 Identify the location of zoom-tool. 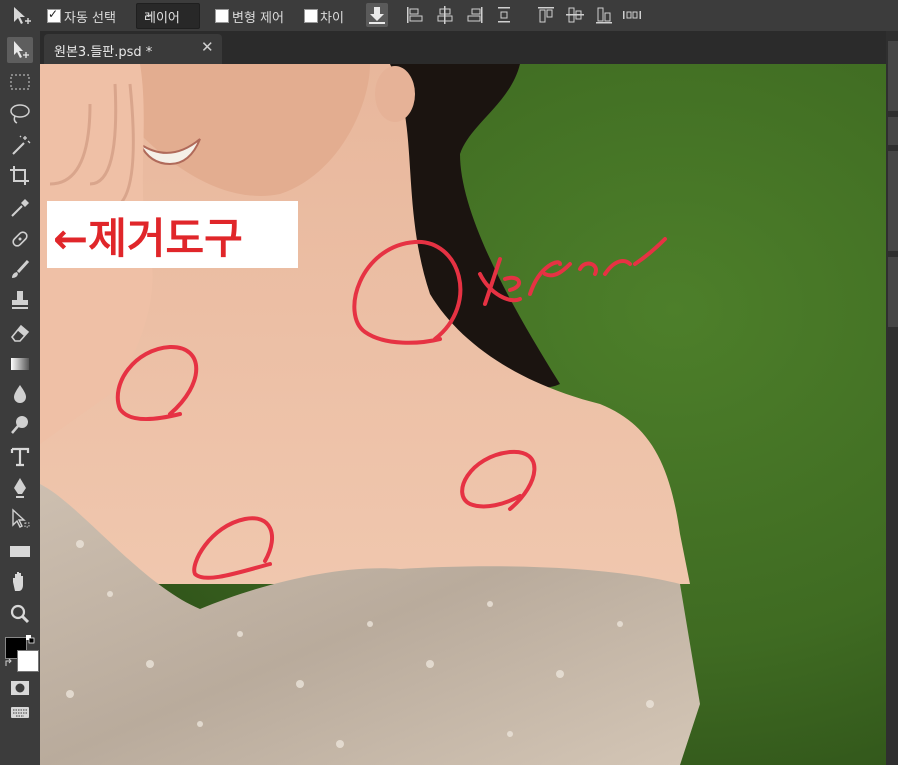
(20, 614).